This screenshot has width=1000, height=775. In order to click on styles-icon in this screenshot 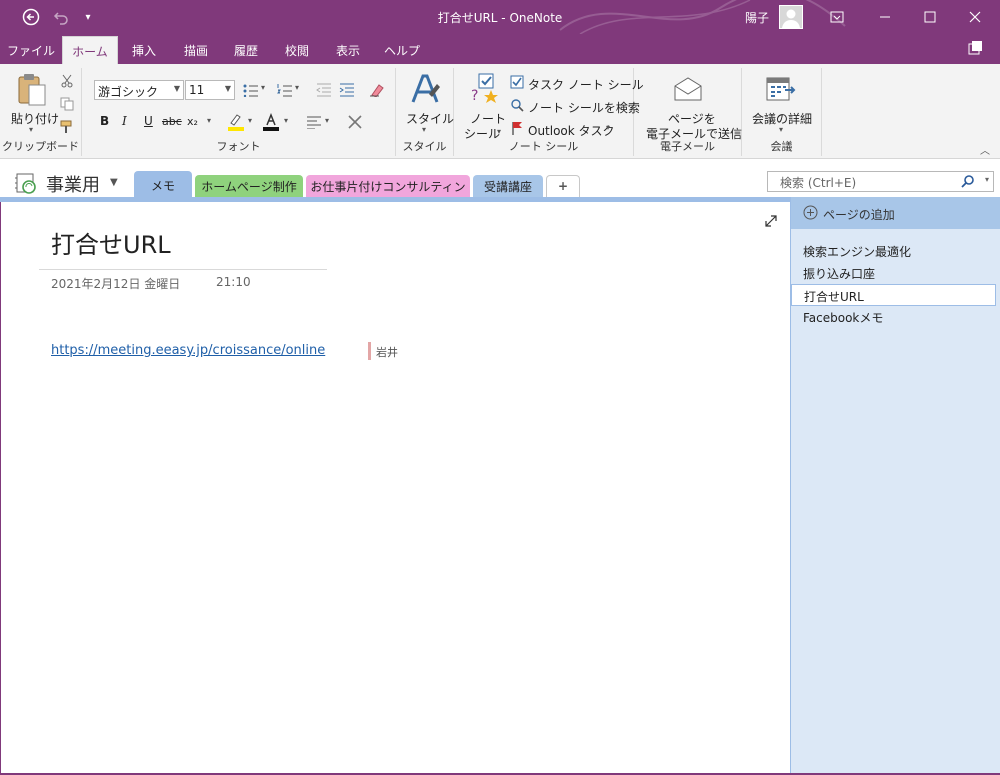, I will do `click(425, 89)`.